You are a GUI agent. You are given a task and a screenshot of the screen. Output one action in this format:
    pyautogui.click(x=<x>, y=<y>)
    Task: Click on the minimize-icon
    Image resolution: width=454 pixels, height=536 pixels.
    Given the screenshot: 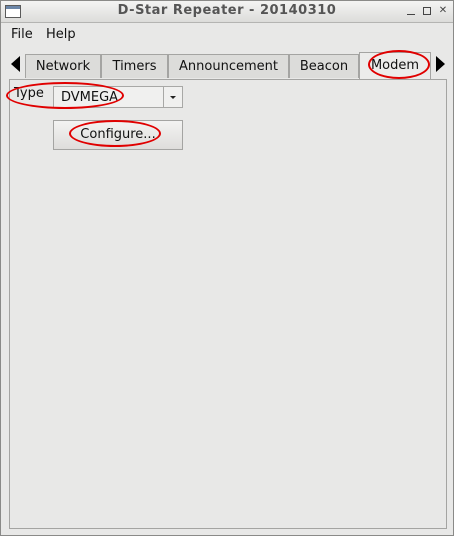 What is the action you would take?
    pyautogui.click(x=411, y=11)
    